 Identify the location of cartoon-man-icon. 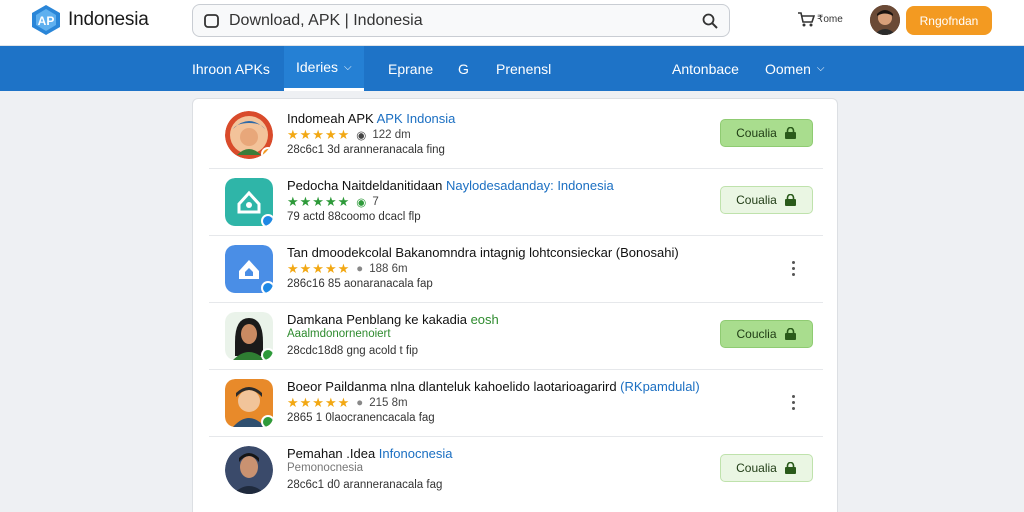
(249, 403).